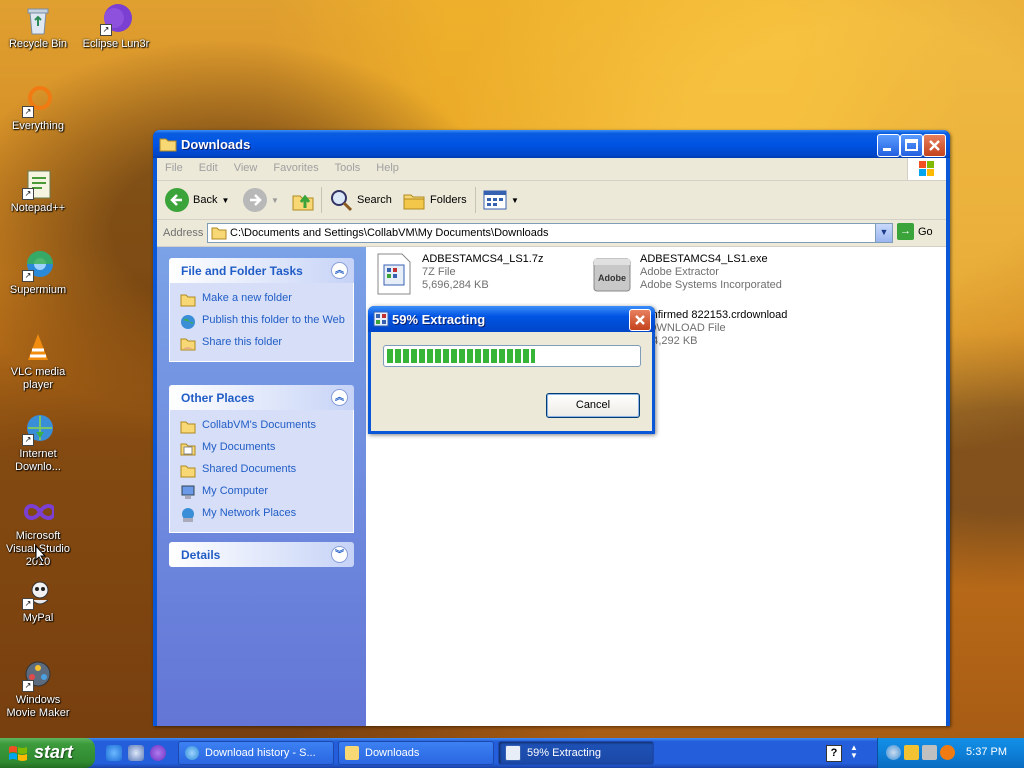 This screenshot has height=768, width=1024. I want to click on search-button: Search, so click(360, 200).